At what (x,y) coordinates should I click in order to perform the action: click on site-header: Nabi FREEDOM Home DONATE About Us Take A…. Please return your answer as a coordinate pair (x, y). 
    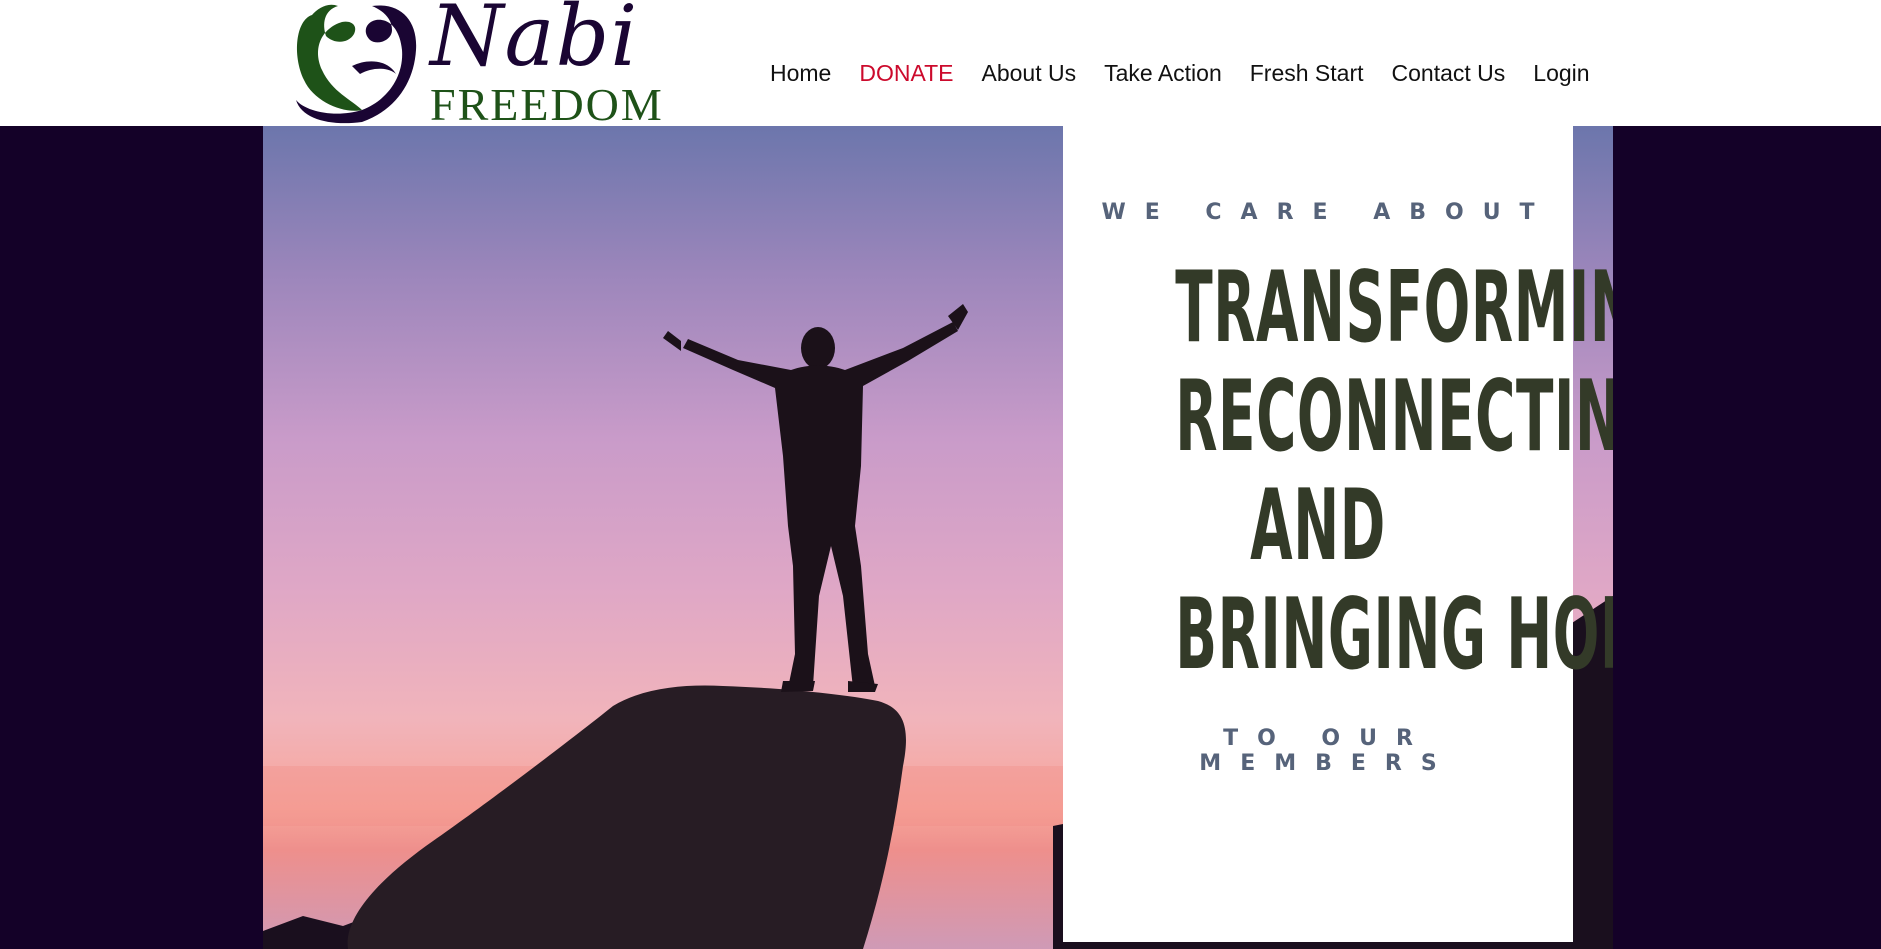
    Looking at the image, I should click on (940, 64).